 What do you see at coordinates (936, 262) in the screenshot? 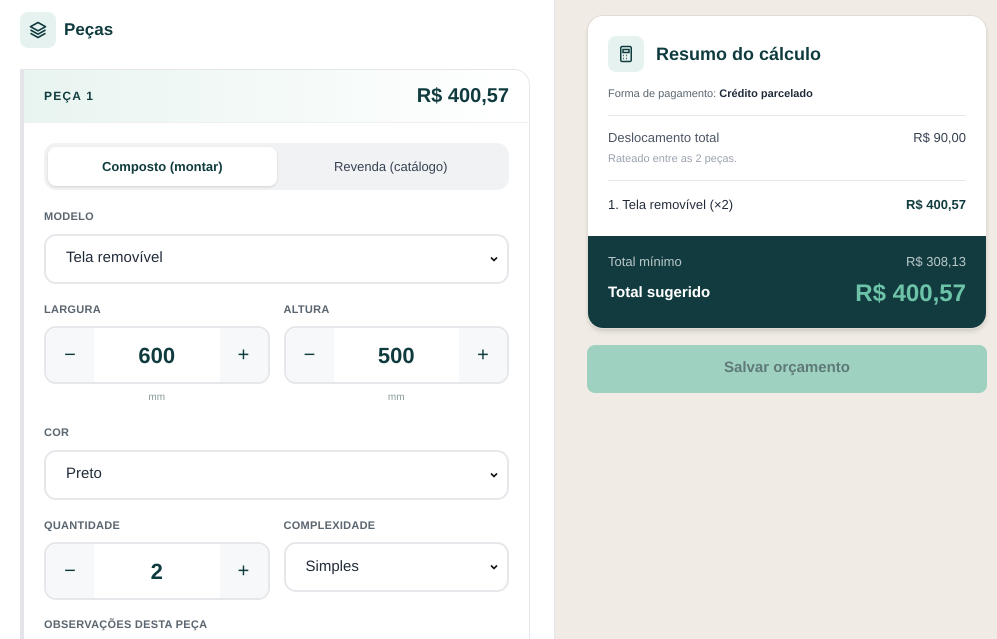
I see `minimum-total-value: R$ 308,13` at bounding box center [936, 262].